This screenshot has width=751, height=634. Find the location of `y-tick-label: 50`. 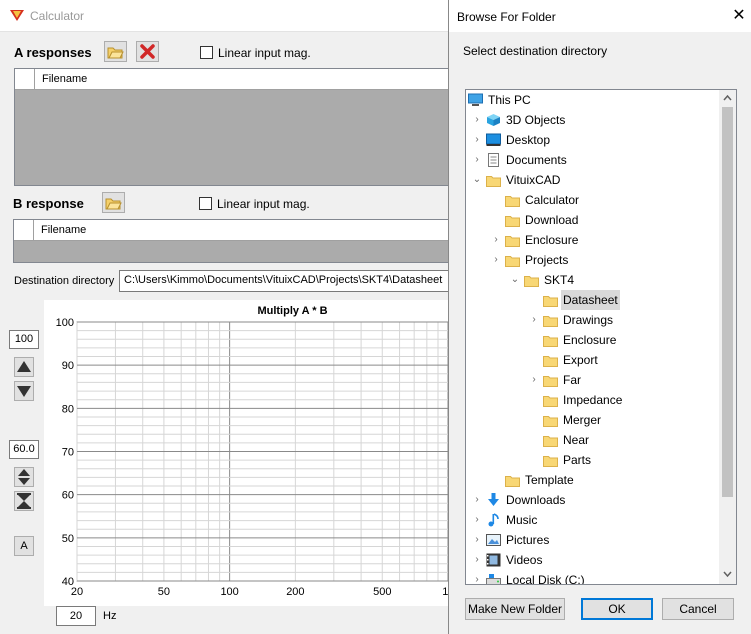

y-tick-label: 50 is located at coordinates (68, 539).